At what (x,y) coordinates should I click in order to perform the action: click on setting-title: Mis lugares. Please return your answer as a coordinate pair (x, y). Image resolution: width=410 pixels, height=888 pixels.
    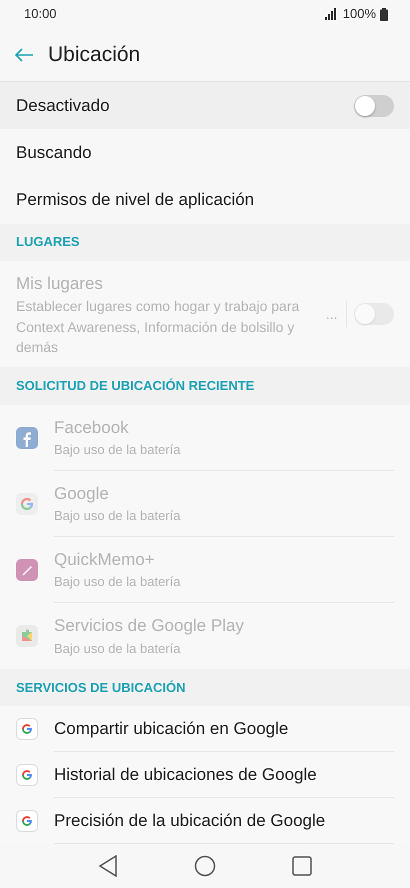
    Looking at the image, I should click on (60, 283).